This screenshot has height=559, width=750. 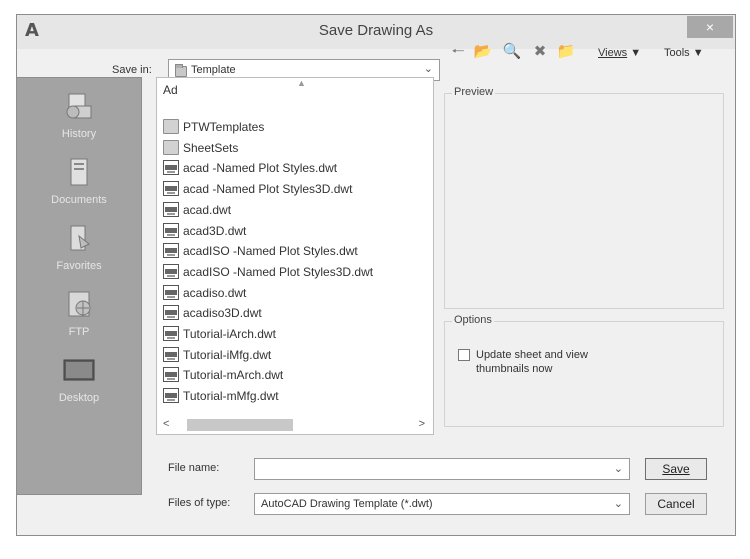 I want to click on preview-label: Preview, so click(x=474, y=92).